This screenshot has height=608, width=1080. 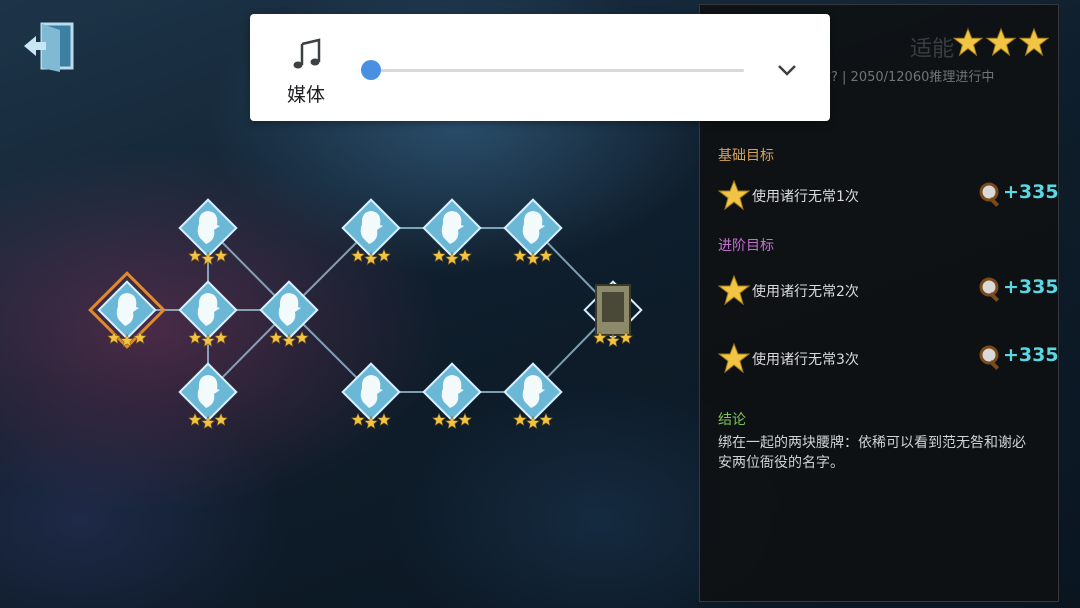 I want to click on media-volume-panel: 媒体, so click(x=540, y=67).